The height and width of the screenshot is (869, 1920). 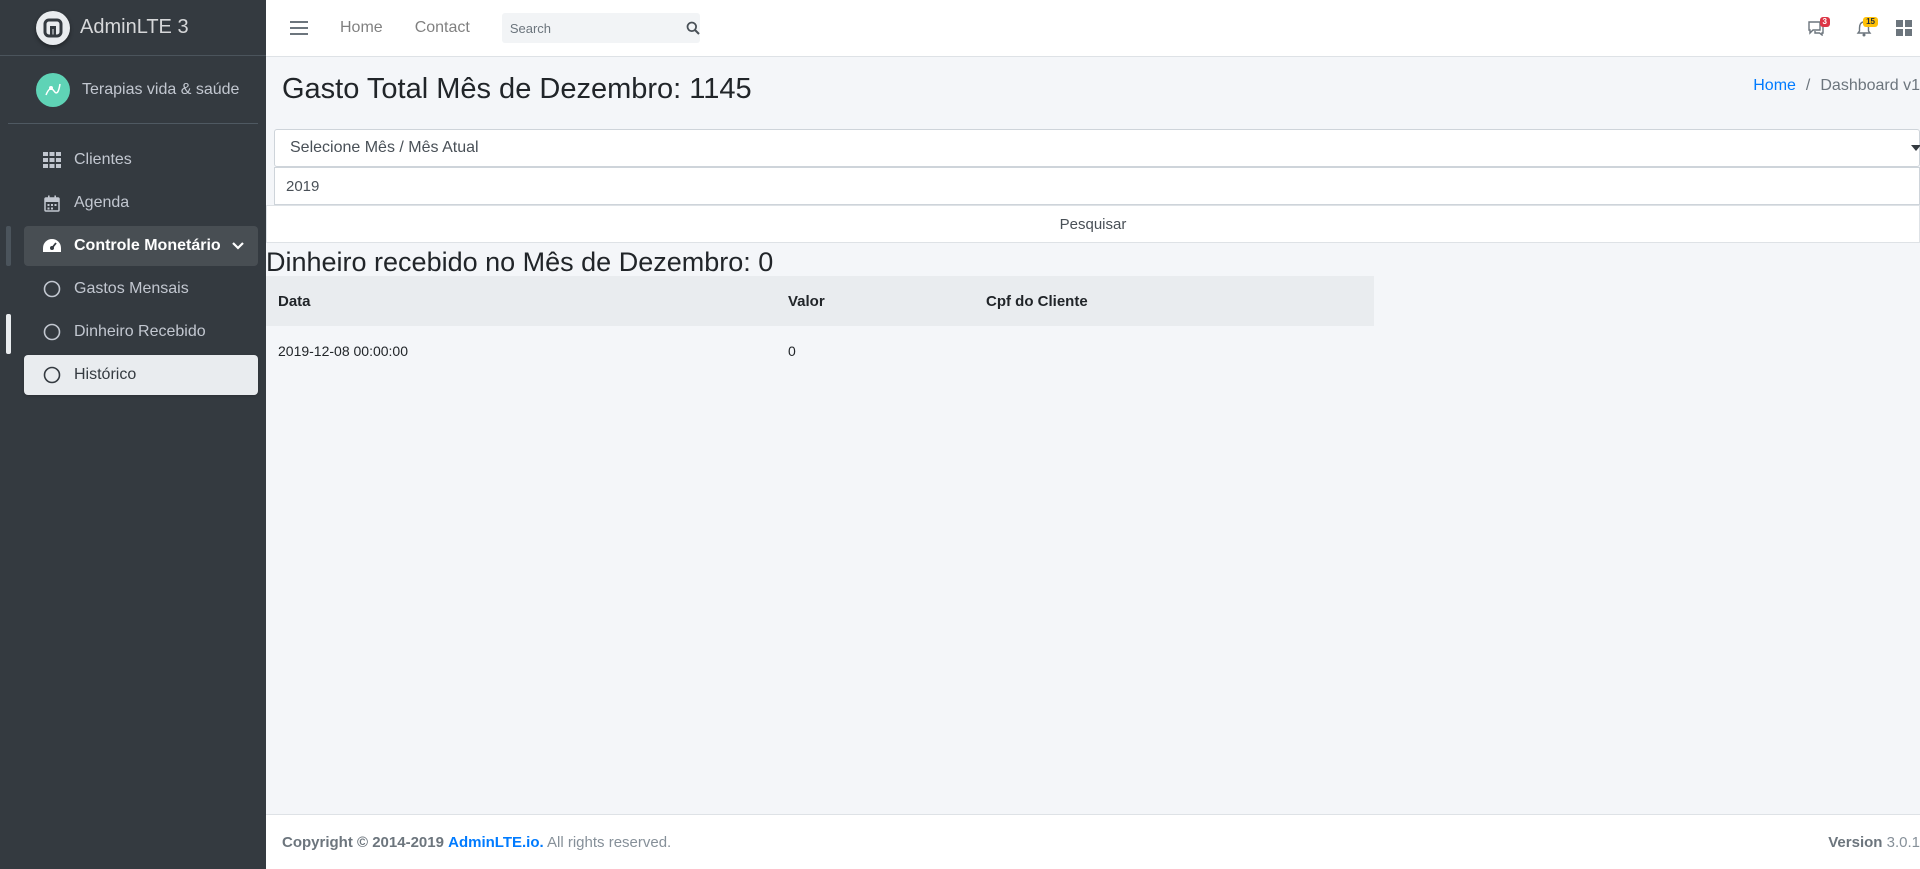 I want to click on sidebar-item-label: Histórico, so click(x=105, y=374).